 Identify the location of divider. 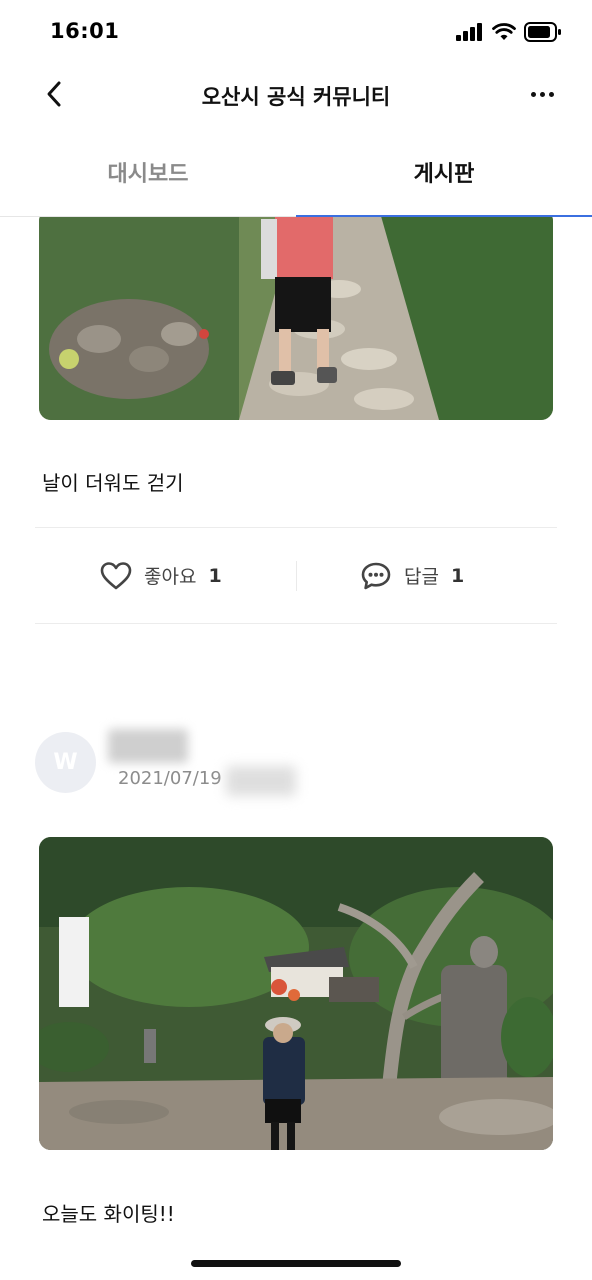
(296, 623).